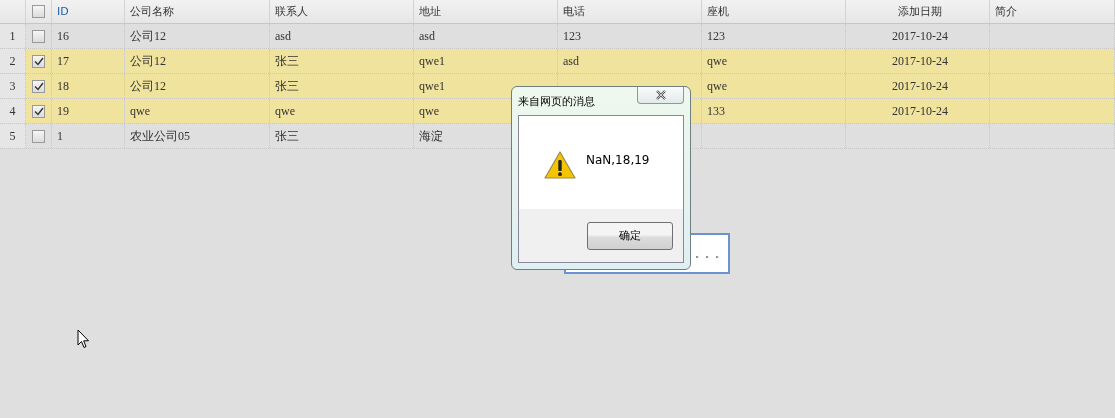 The width and height of the screenshot is (1115, 418). Describe the element at coordinates (152, 11) in the screenshot. I see `column-header: 公司名称` at that location.